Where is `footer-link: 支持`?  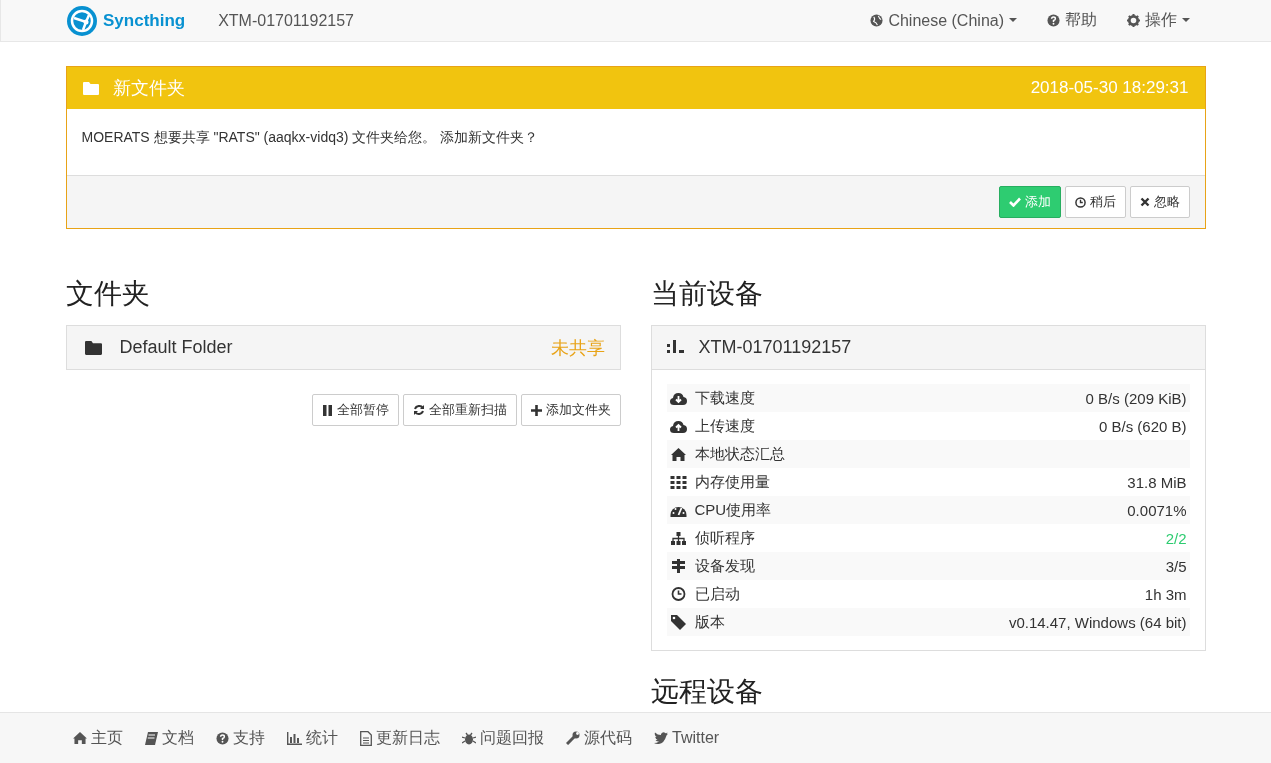
footer-link: 支持 is located at coordinates (240, 738).